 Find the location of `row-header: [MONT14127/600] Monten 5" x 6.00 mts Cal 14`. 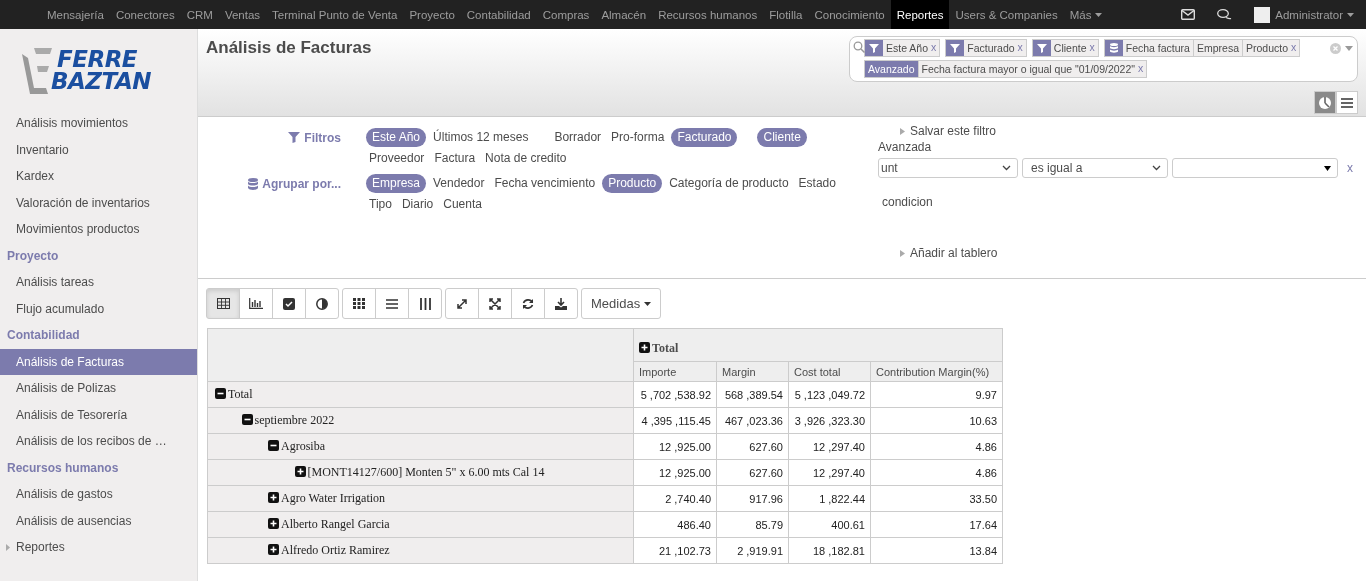

row-header: [MONT14127/600] Monten 5" x 6.00 mts Cal 14 is located at coordinates (420, 472).